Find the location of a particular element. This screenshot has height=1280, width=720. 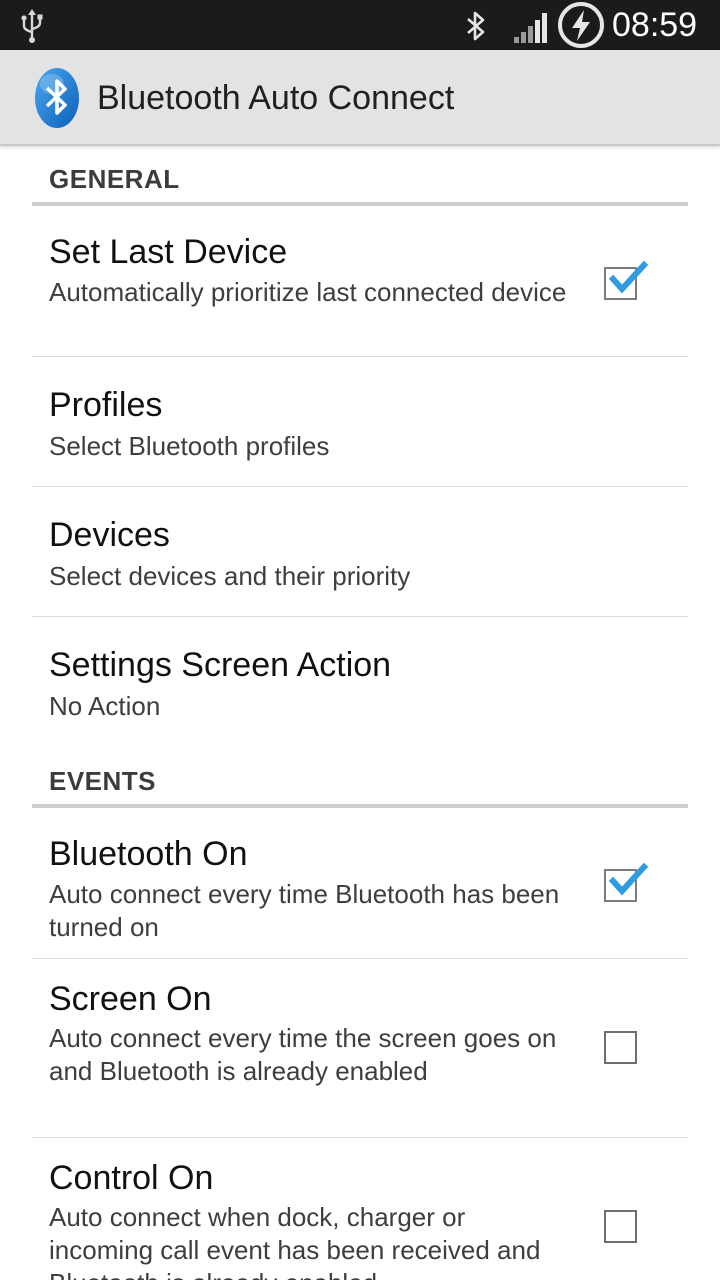

section-header-events: EVENTS is located at coordinates (360, 779).